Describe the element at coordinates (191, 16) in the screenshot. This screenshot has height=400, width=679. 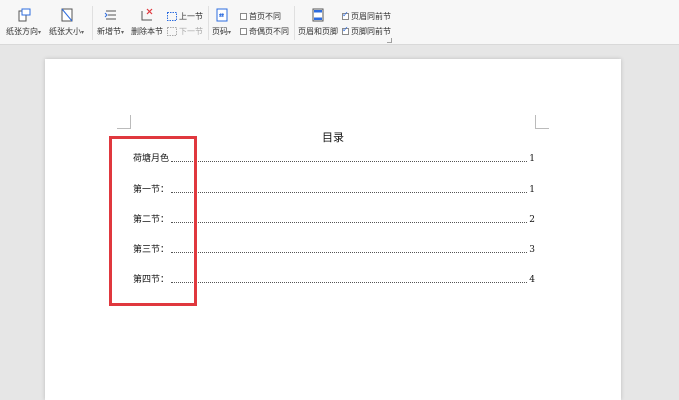
I see `prev-section-label: 上一节` at that location.